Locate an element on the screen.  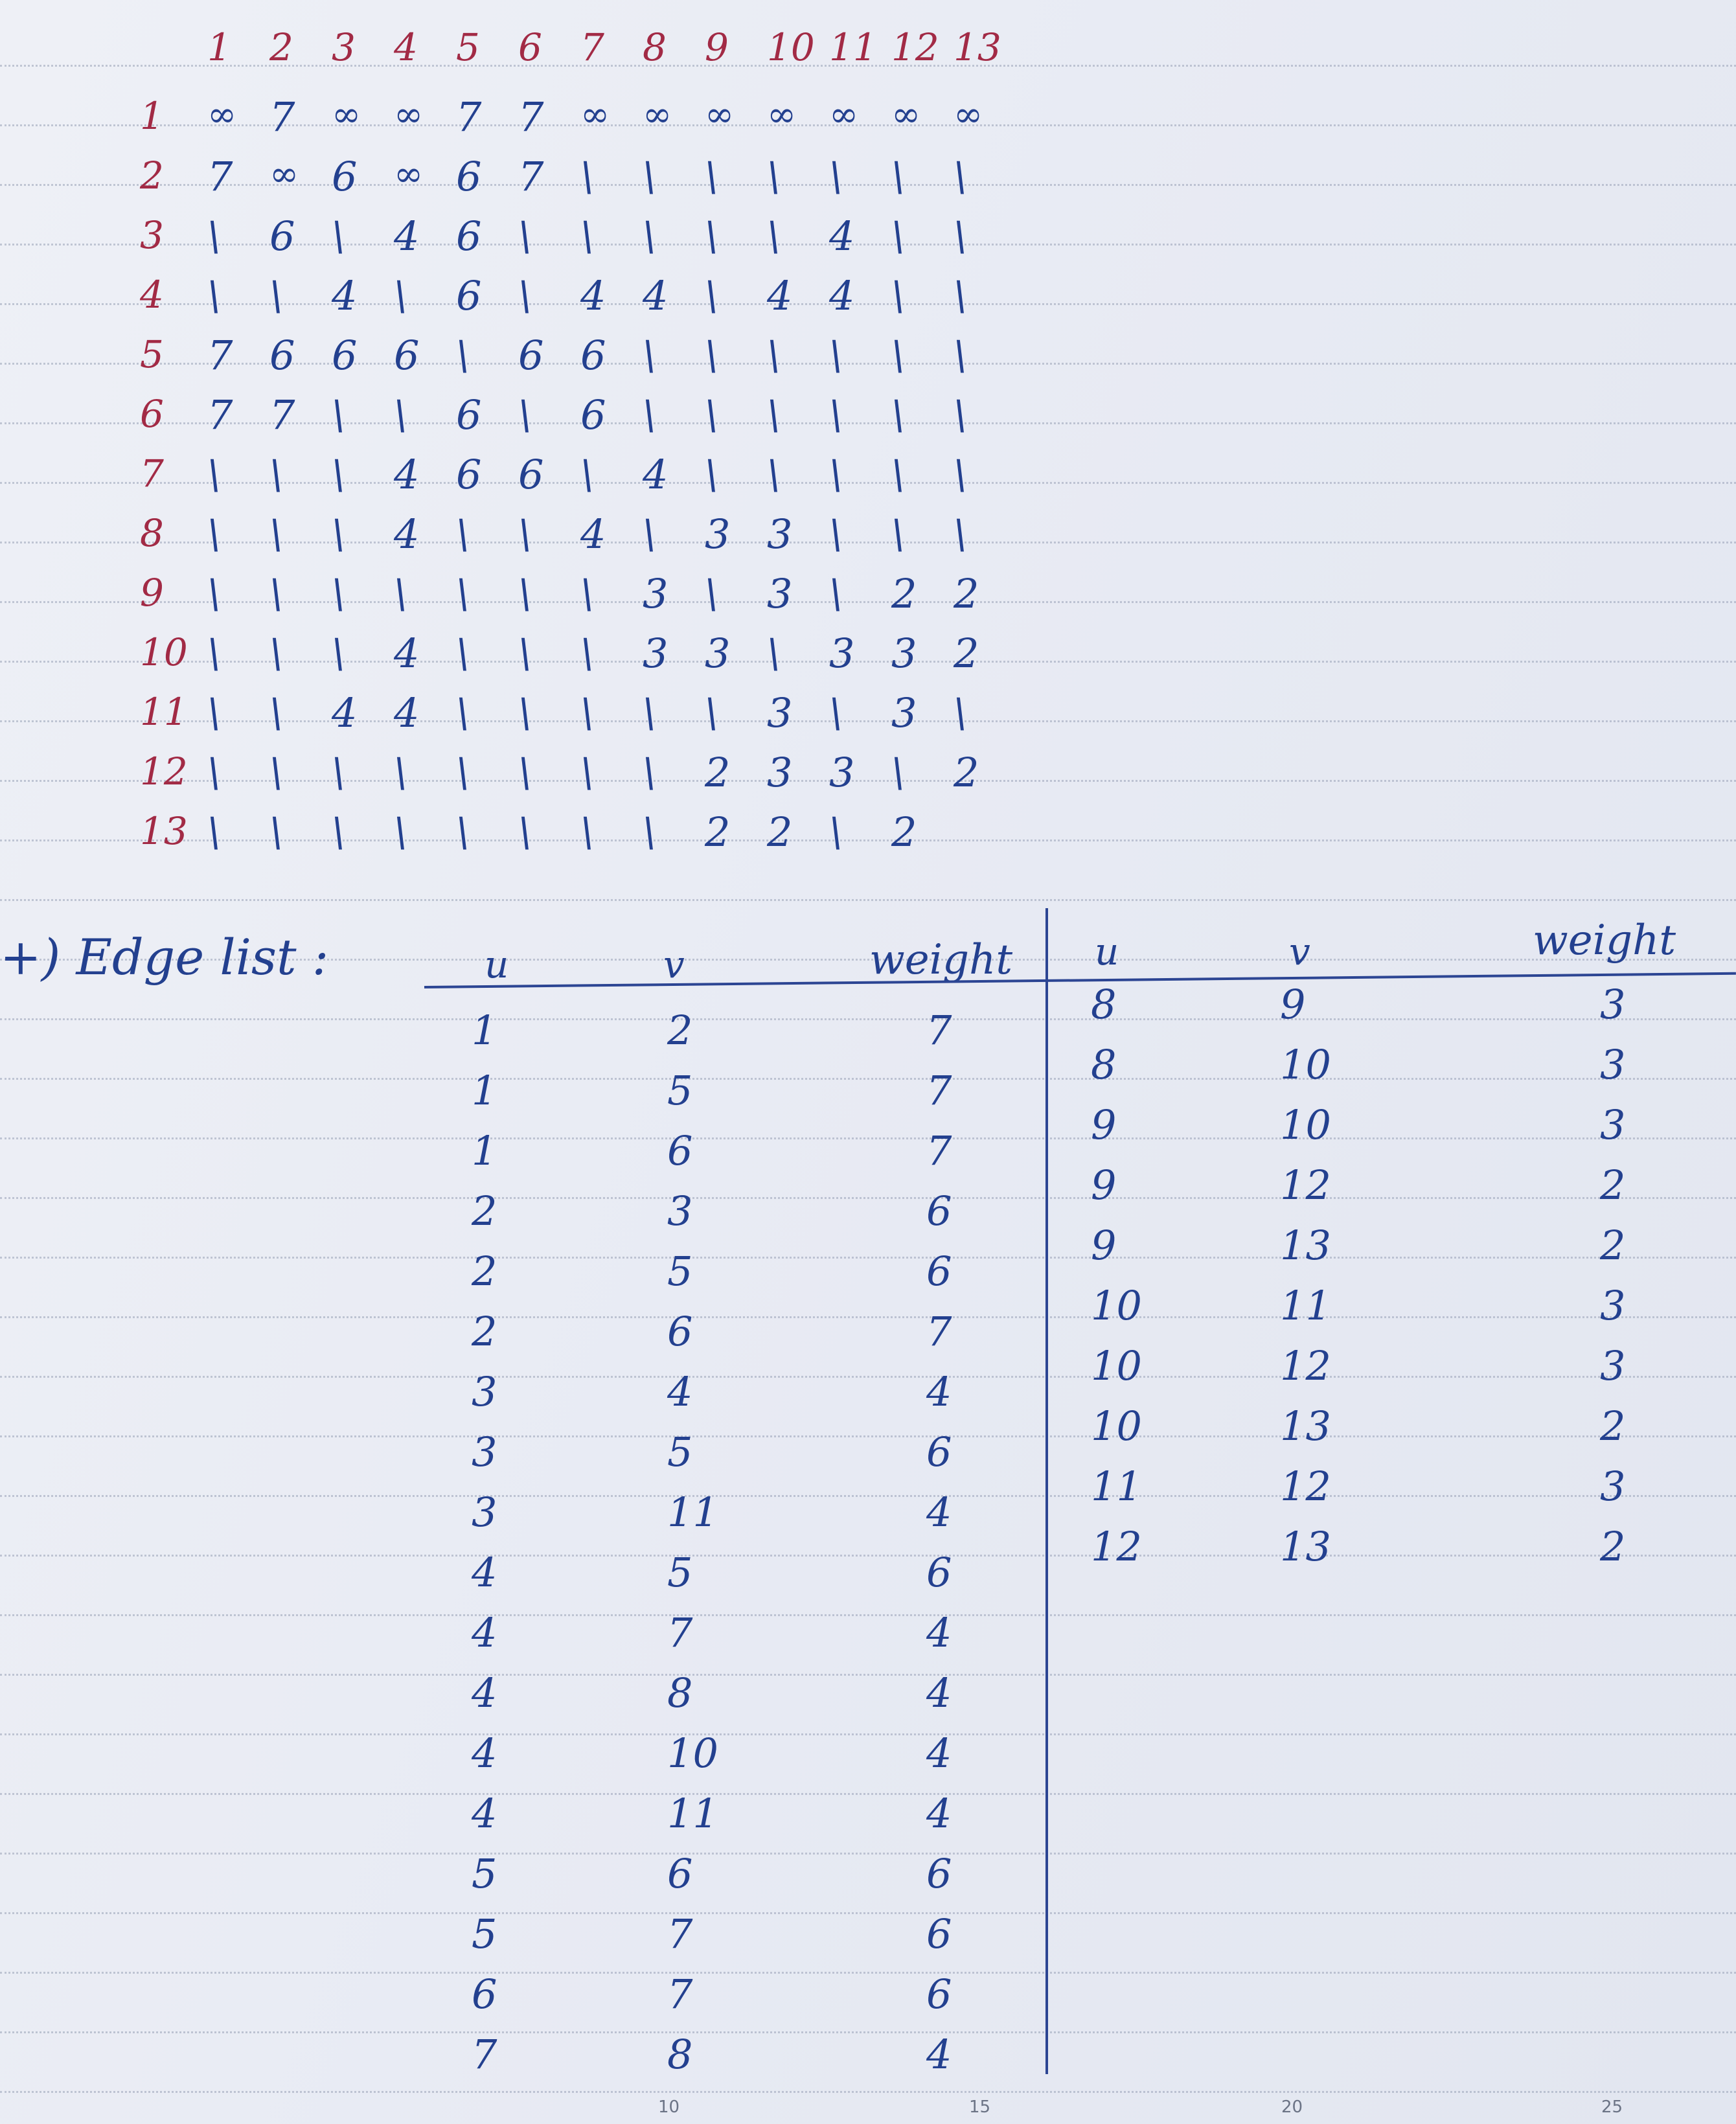
edge-weight: 7 is located at coordinates (939, 1331).